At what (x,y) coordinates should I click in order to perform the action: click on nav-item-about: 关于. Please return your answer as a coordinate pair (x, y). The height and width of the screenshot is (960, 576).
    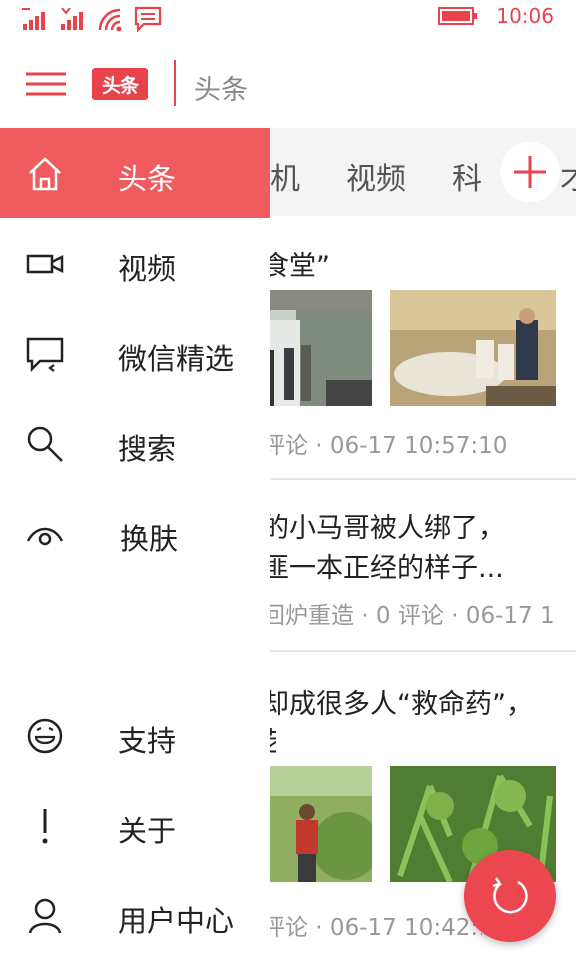
    Looking at the image, I should click on (135, 825).